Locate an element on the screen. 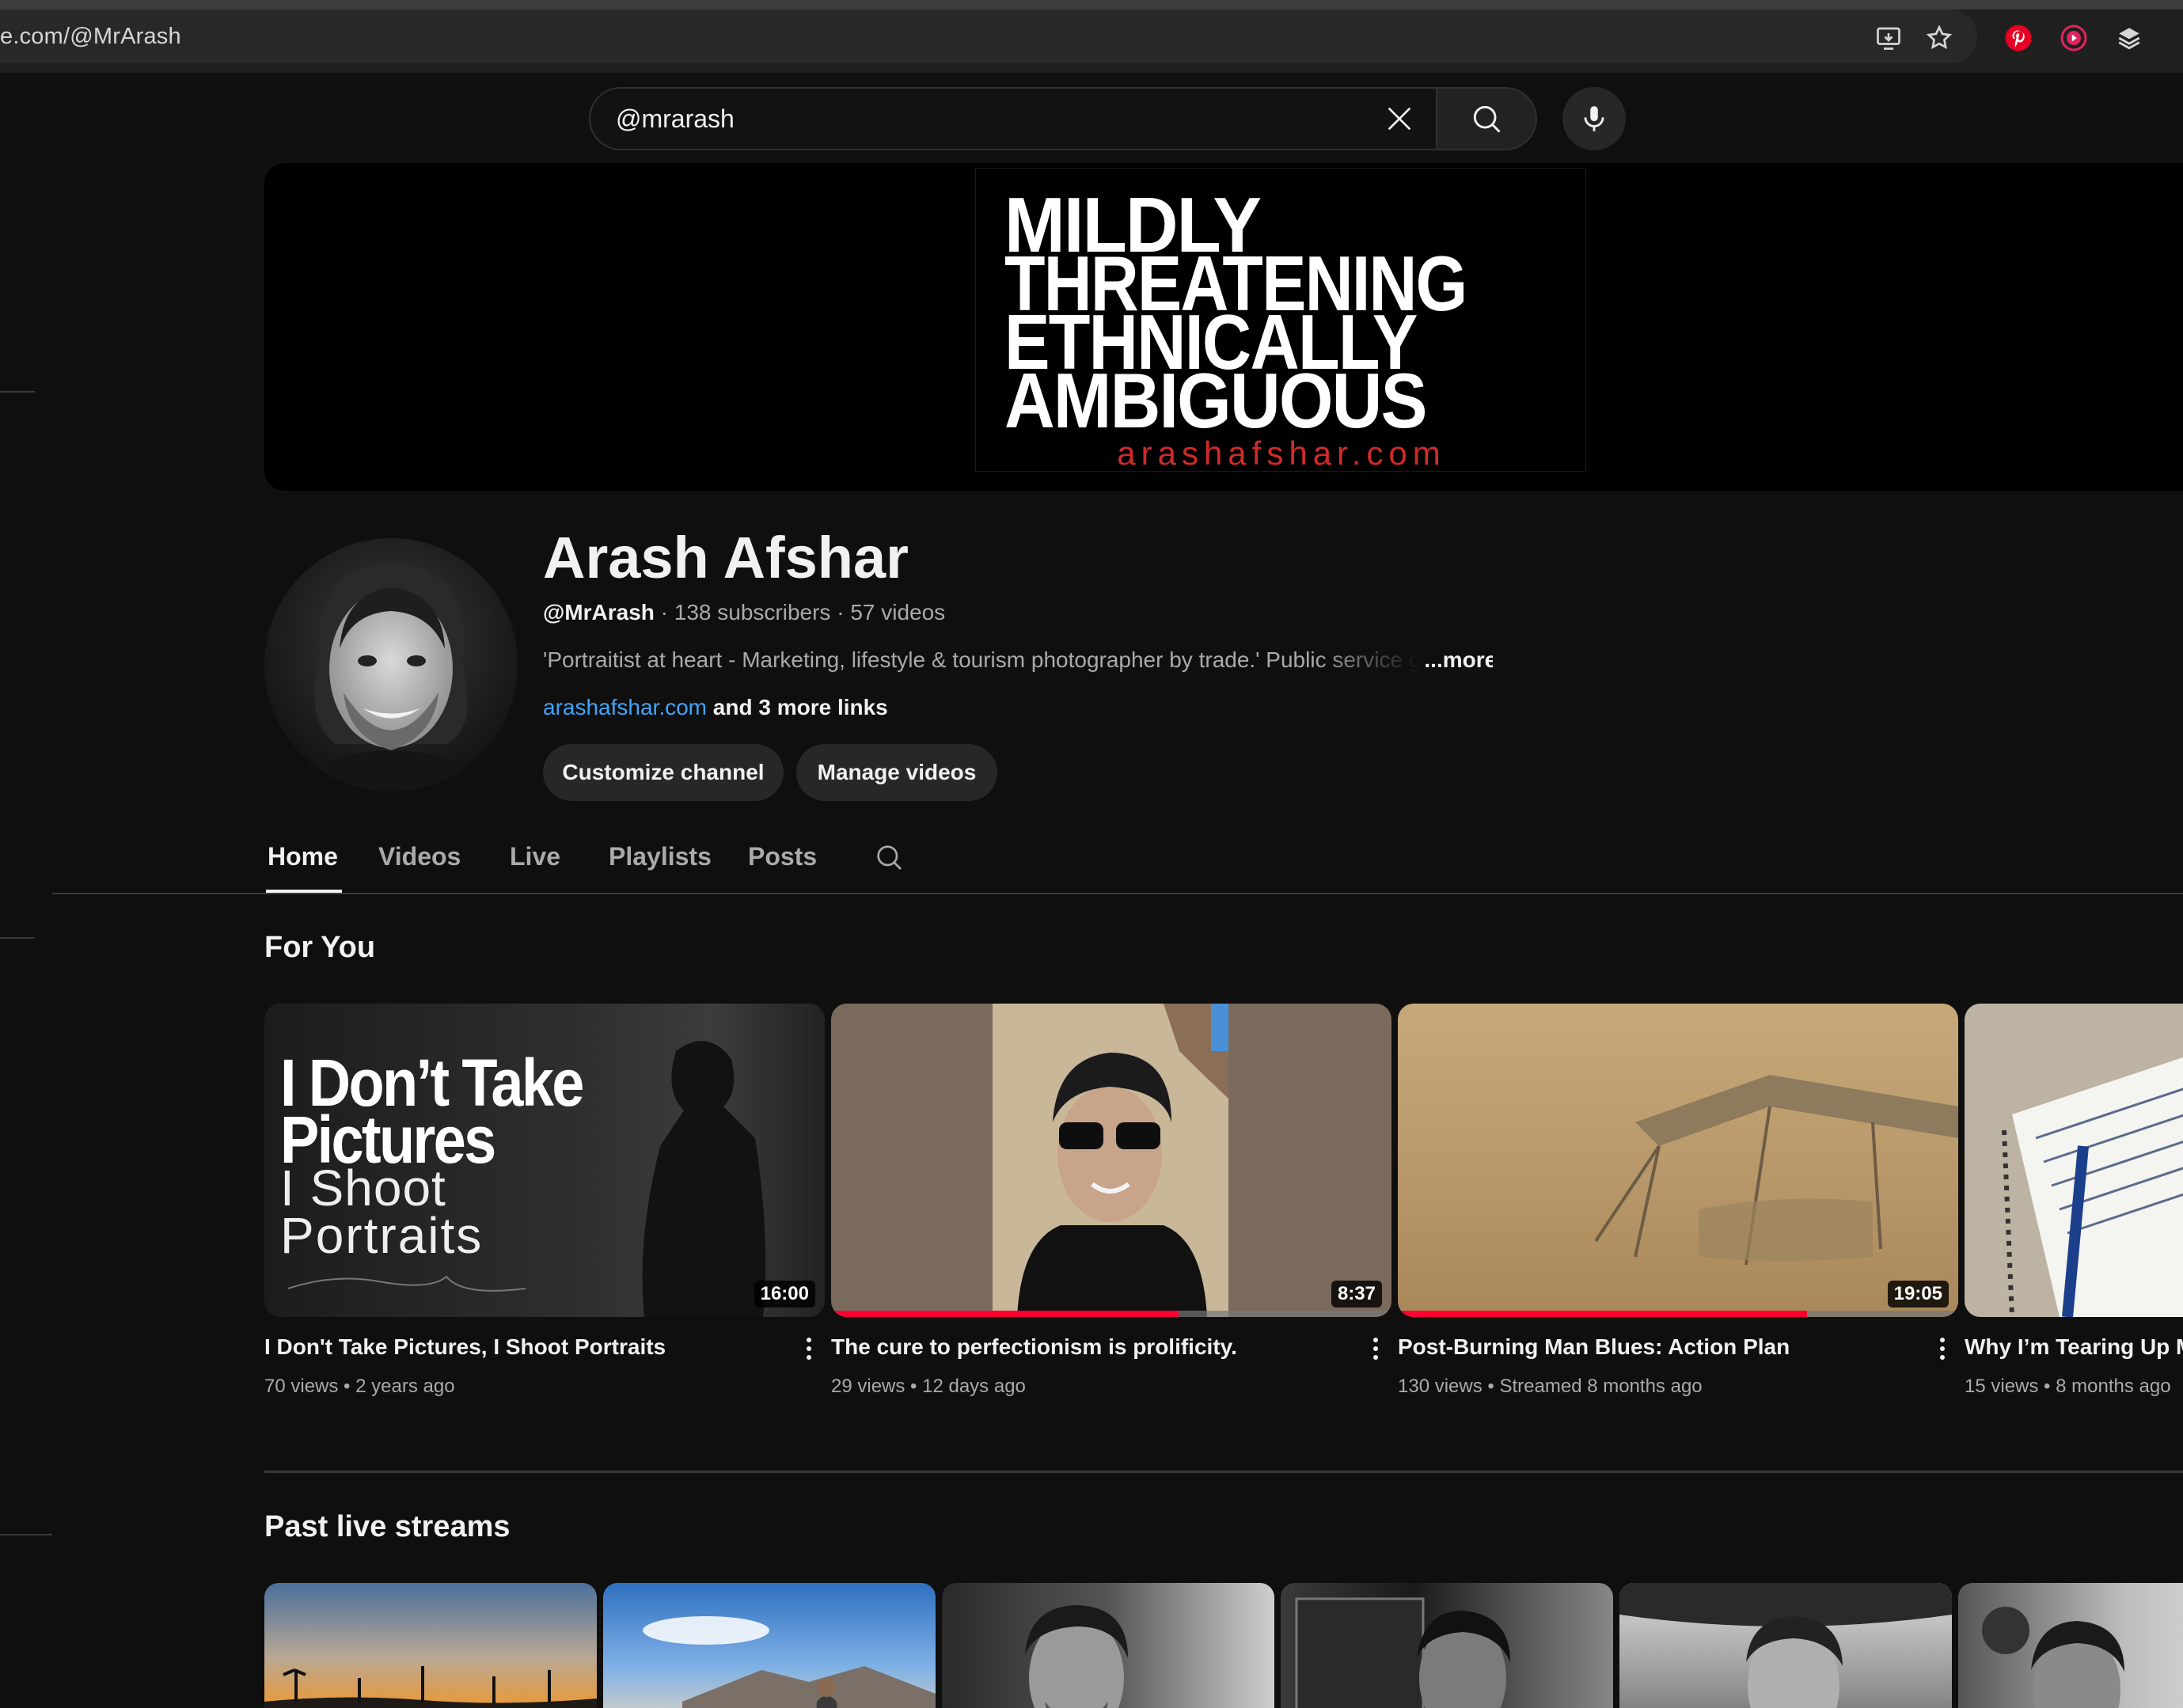 The height and width of the screenshot is (1708, 2183). video-age: Streamed 8 months ago is located at coordinates (1601, 1386).